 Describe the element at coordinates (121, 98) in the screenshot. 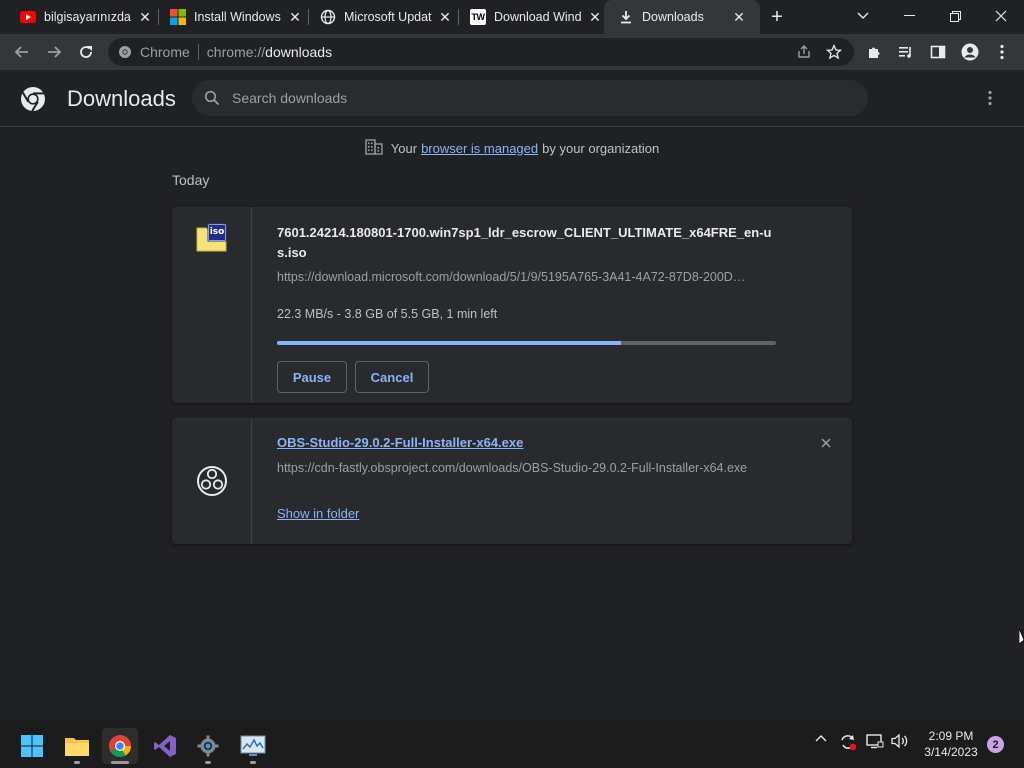

I see `page-title: Downloads` at that location.